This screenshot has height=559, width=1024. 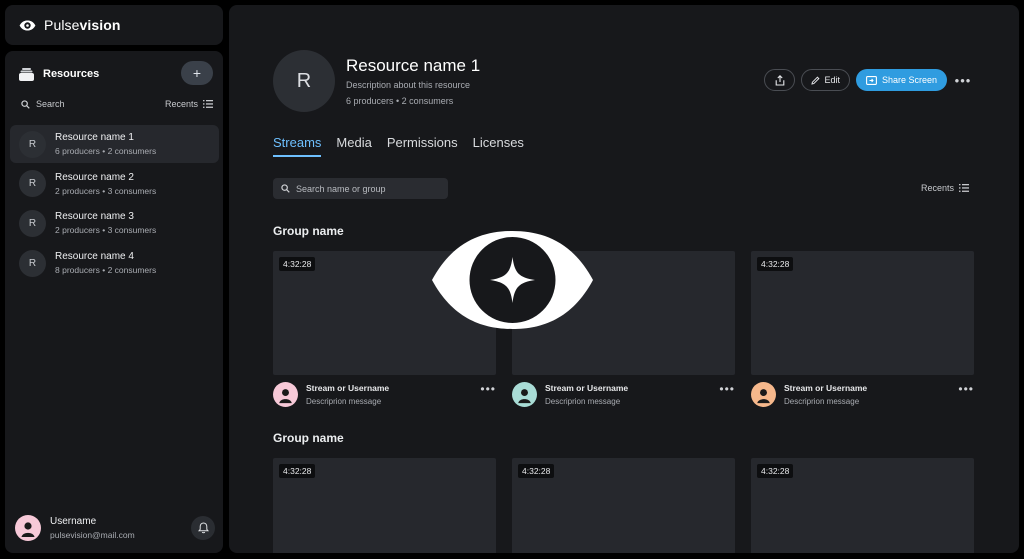 I want to click on bell-icon, so click(x=203, y=528).